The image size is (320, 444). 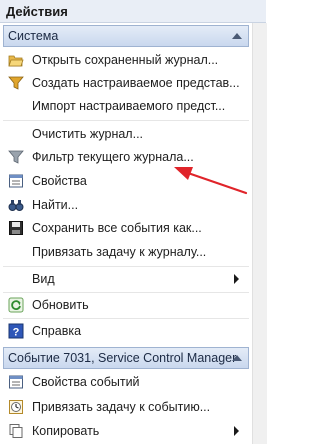 I want to click on annotation-arrow, so click(x=211, y=181).